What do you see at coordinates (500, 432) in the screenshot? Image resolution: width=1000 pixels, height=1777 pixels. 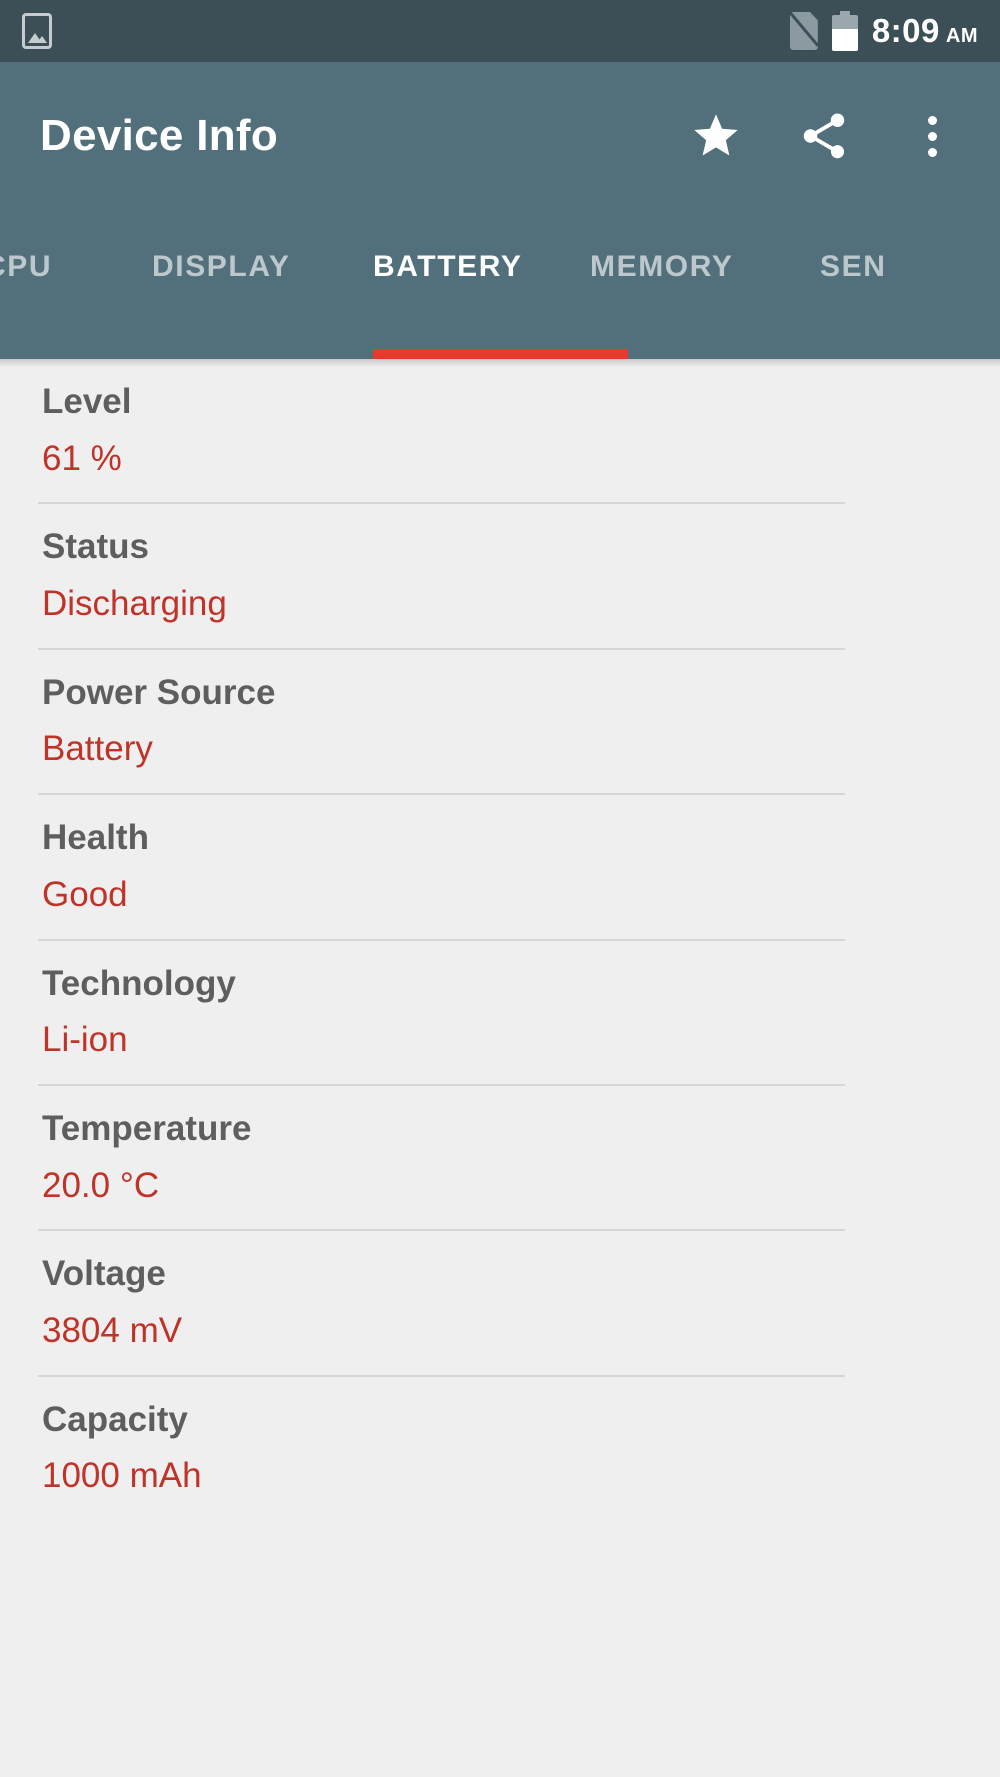 I see `list-item: Level 61 %` at bounding box center [500, 432].